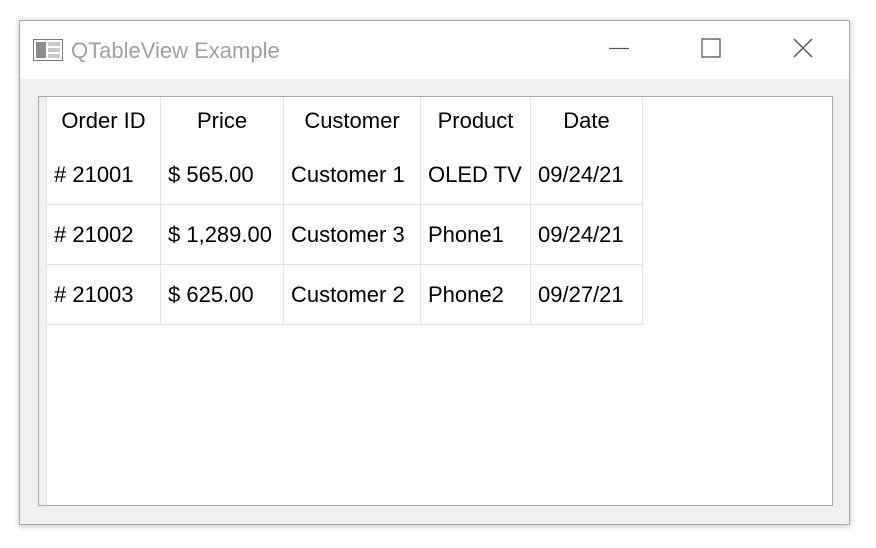  I want to click on column-header-price: Price, so click(222, 121).